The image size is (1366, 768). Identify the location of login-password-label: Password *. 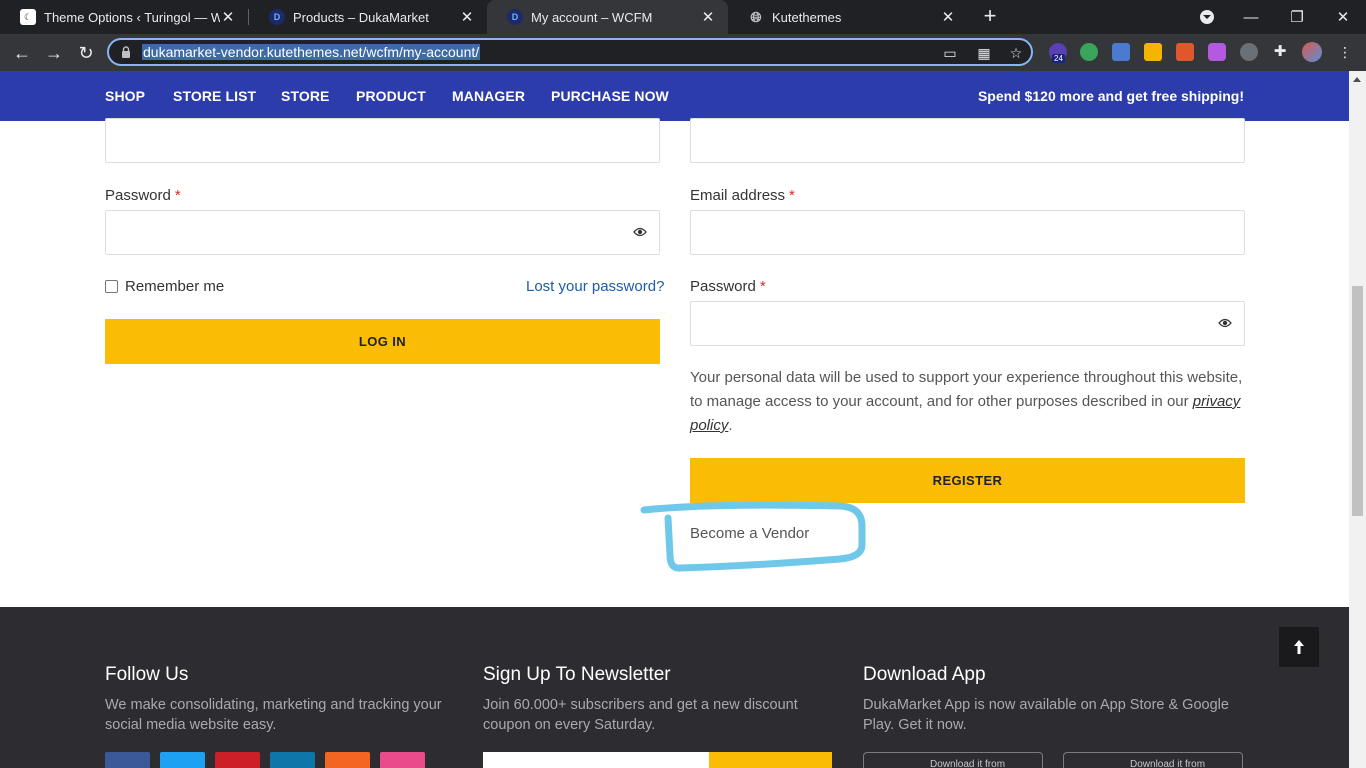
(143, 195).